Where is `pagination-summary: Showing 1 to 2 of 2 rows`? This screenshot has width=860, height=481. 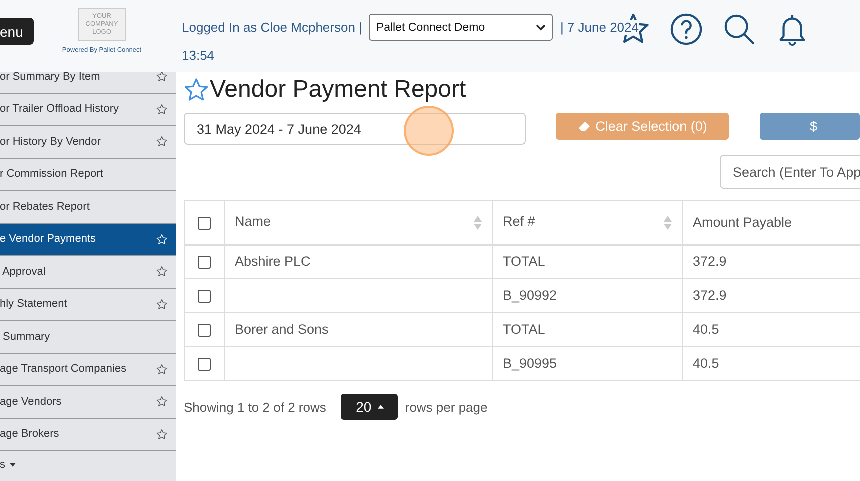
pagination-summary: Showing 1 to 2 of 2 rows is located at coordinates (255, 407).